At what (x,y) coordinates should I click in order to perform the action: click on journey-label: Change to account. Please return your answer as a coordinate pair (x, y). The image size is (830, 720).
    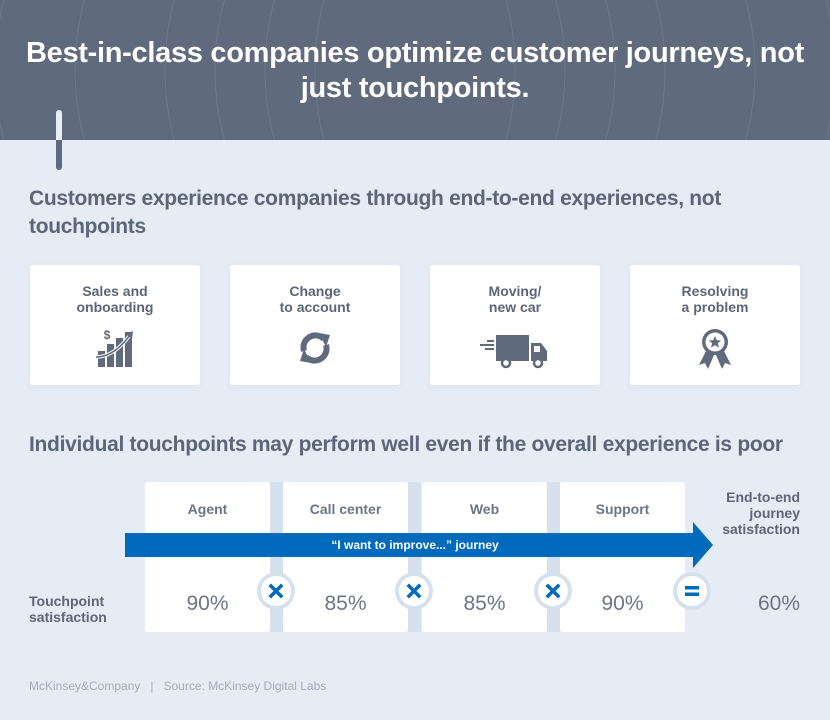
    Looking at the image, I should click on (315, 299).